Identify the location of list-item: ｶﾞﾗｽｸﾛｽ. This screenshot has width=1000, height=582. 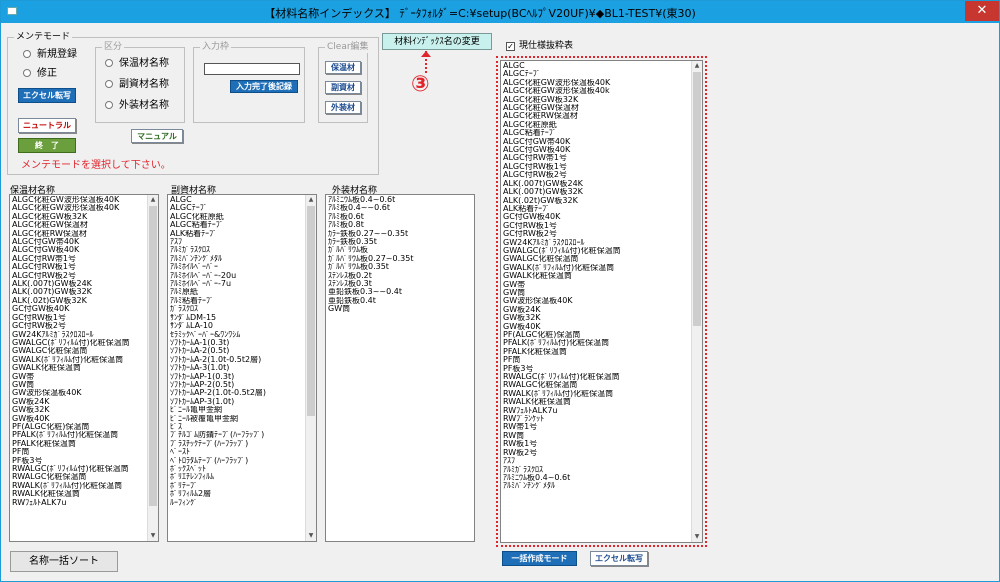
(237, 309).